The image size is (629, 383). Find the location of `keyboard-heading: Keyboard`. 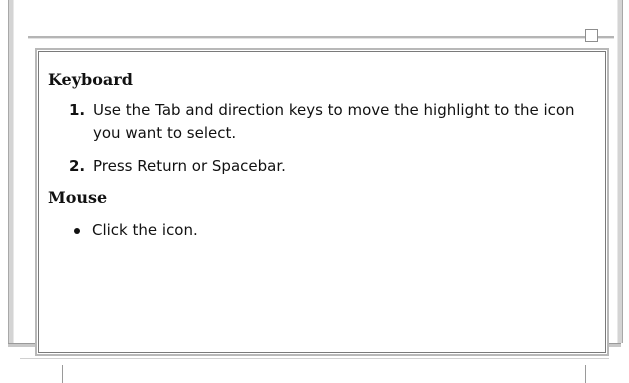

keyboard-heading: Keyboard is located at coordinates (90, 79).